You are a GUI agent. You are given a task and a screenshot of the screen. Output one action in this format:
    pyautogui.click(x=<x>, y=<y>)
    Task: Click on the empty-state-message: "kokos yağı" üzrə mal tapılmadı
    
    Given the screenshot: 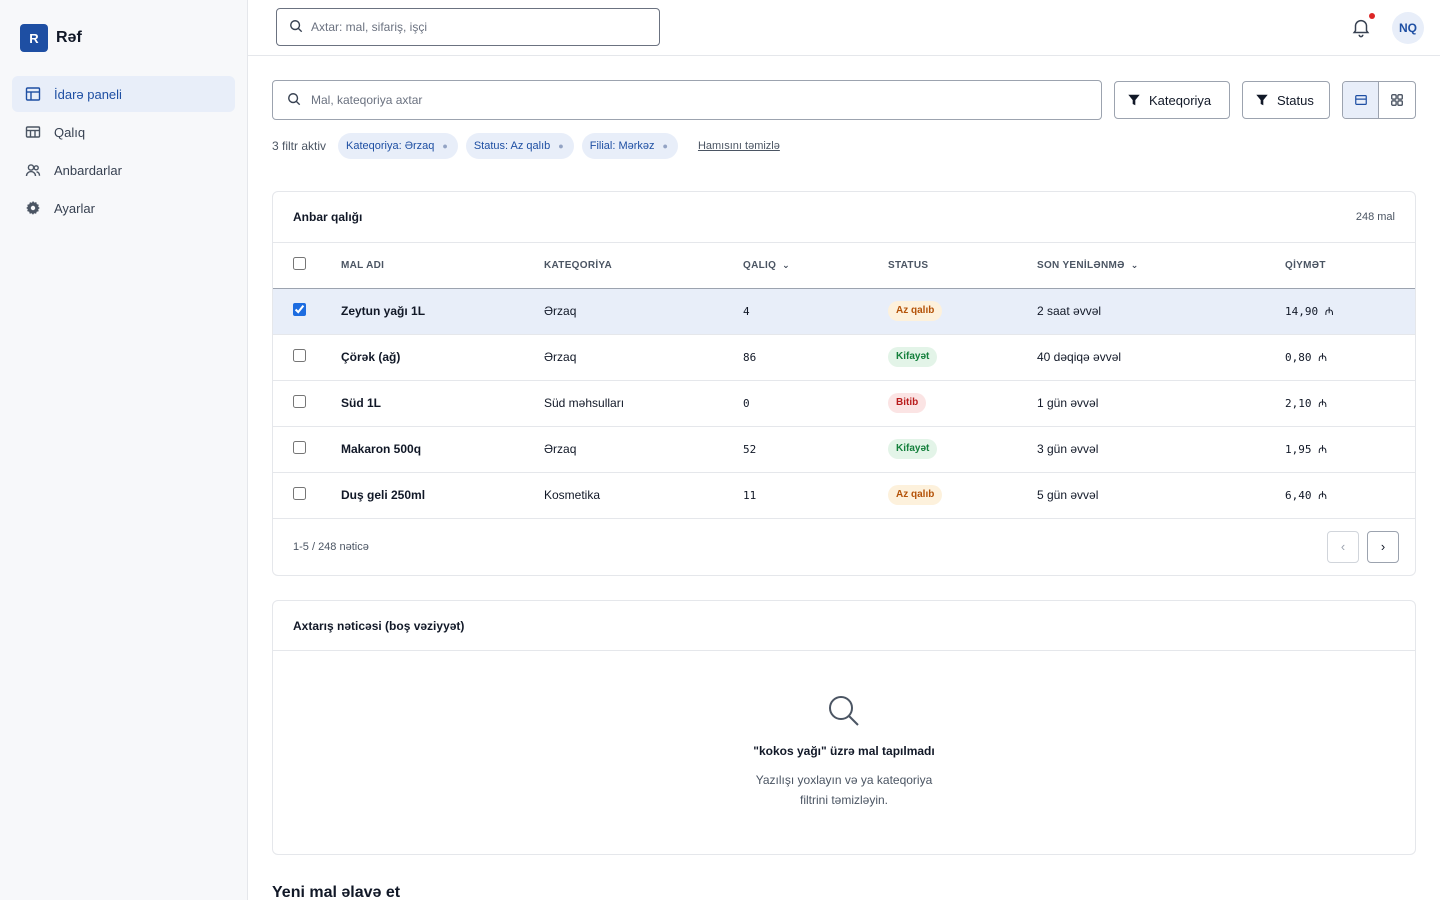 What is the action you would take?
    pyautogui.click(x=844, y=751)
    